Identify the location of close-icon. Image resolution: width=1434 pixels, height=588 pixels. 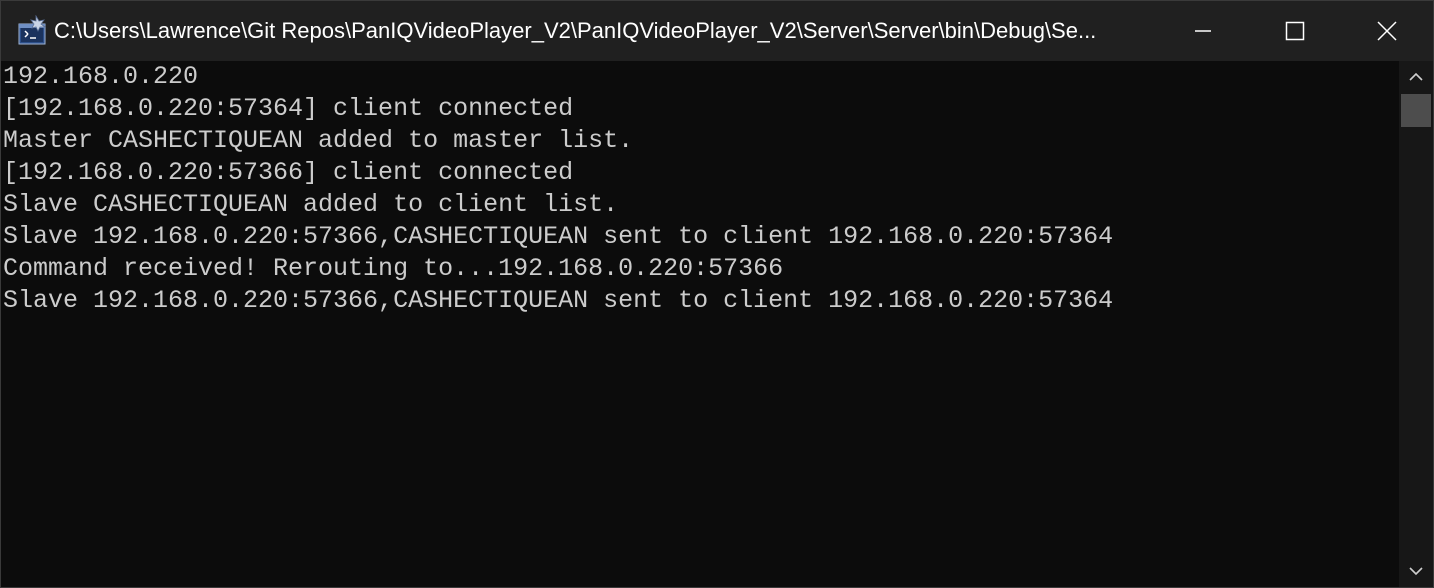
(1387, 31).